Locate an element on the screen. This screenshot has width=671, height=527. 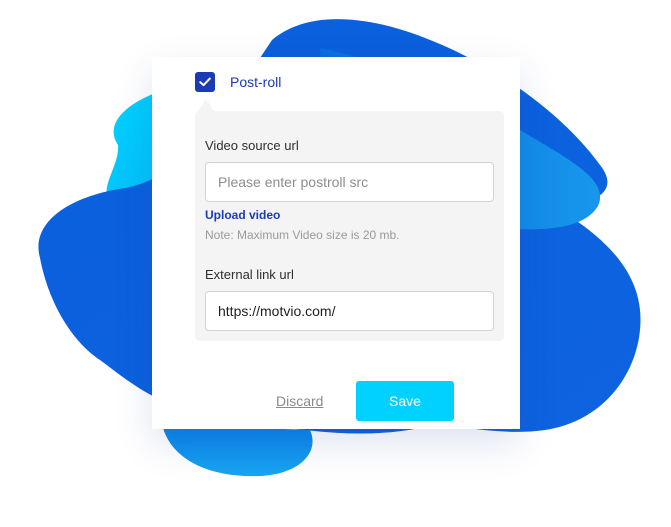
external-link-label: External link url is located at coordinates (249, 274).